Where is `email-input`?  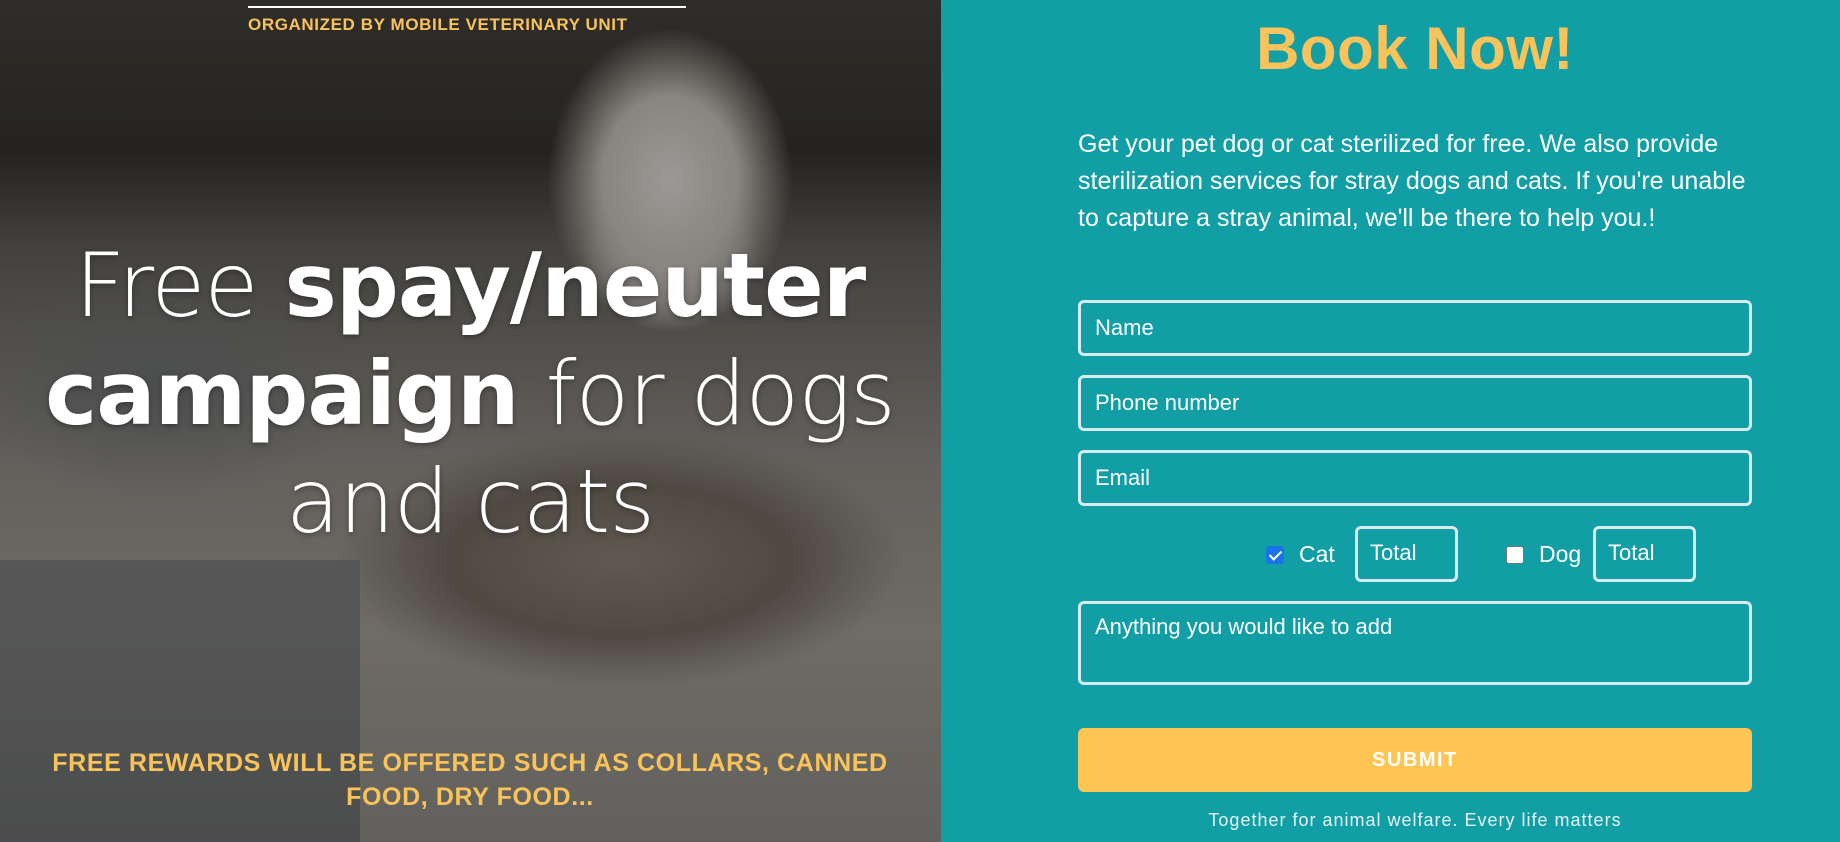
email-input is located at coordinates (1415, 478).